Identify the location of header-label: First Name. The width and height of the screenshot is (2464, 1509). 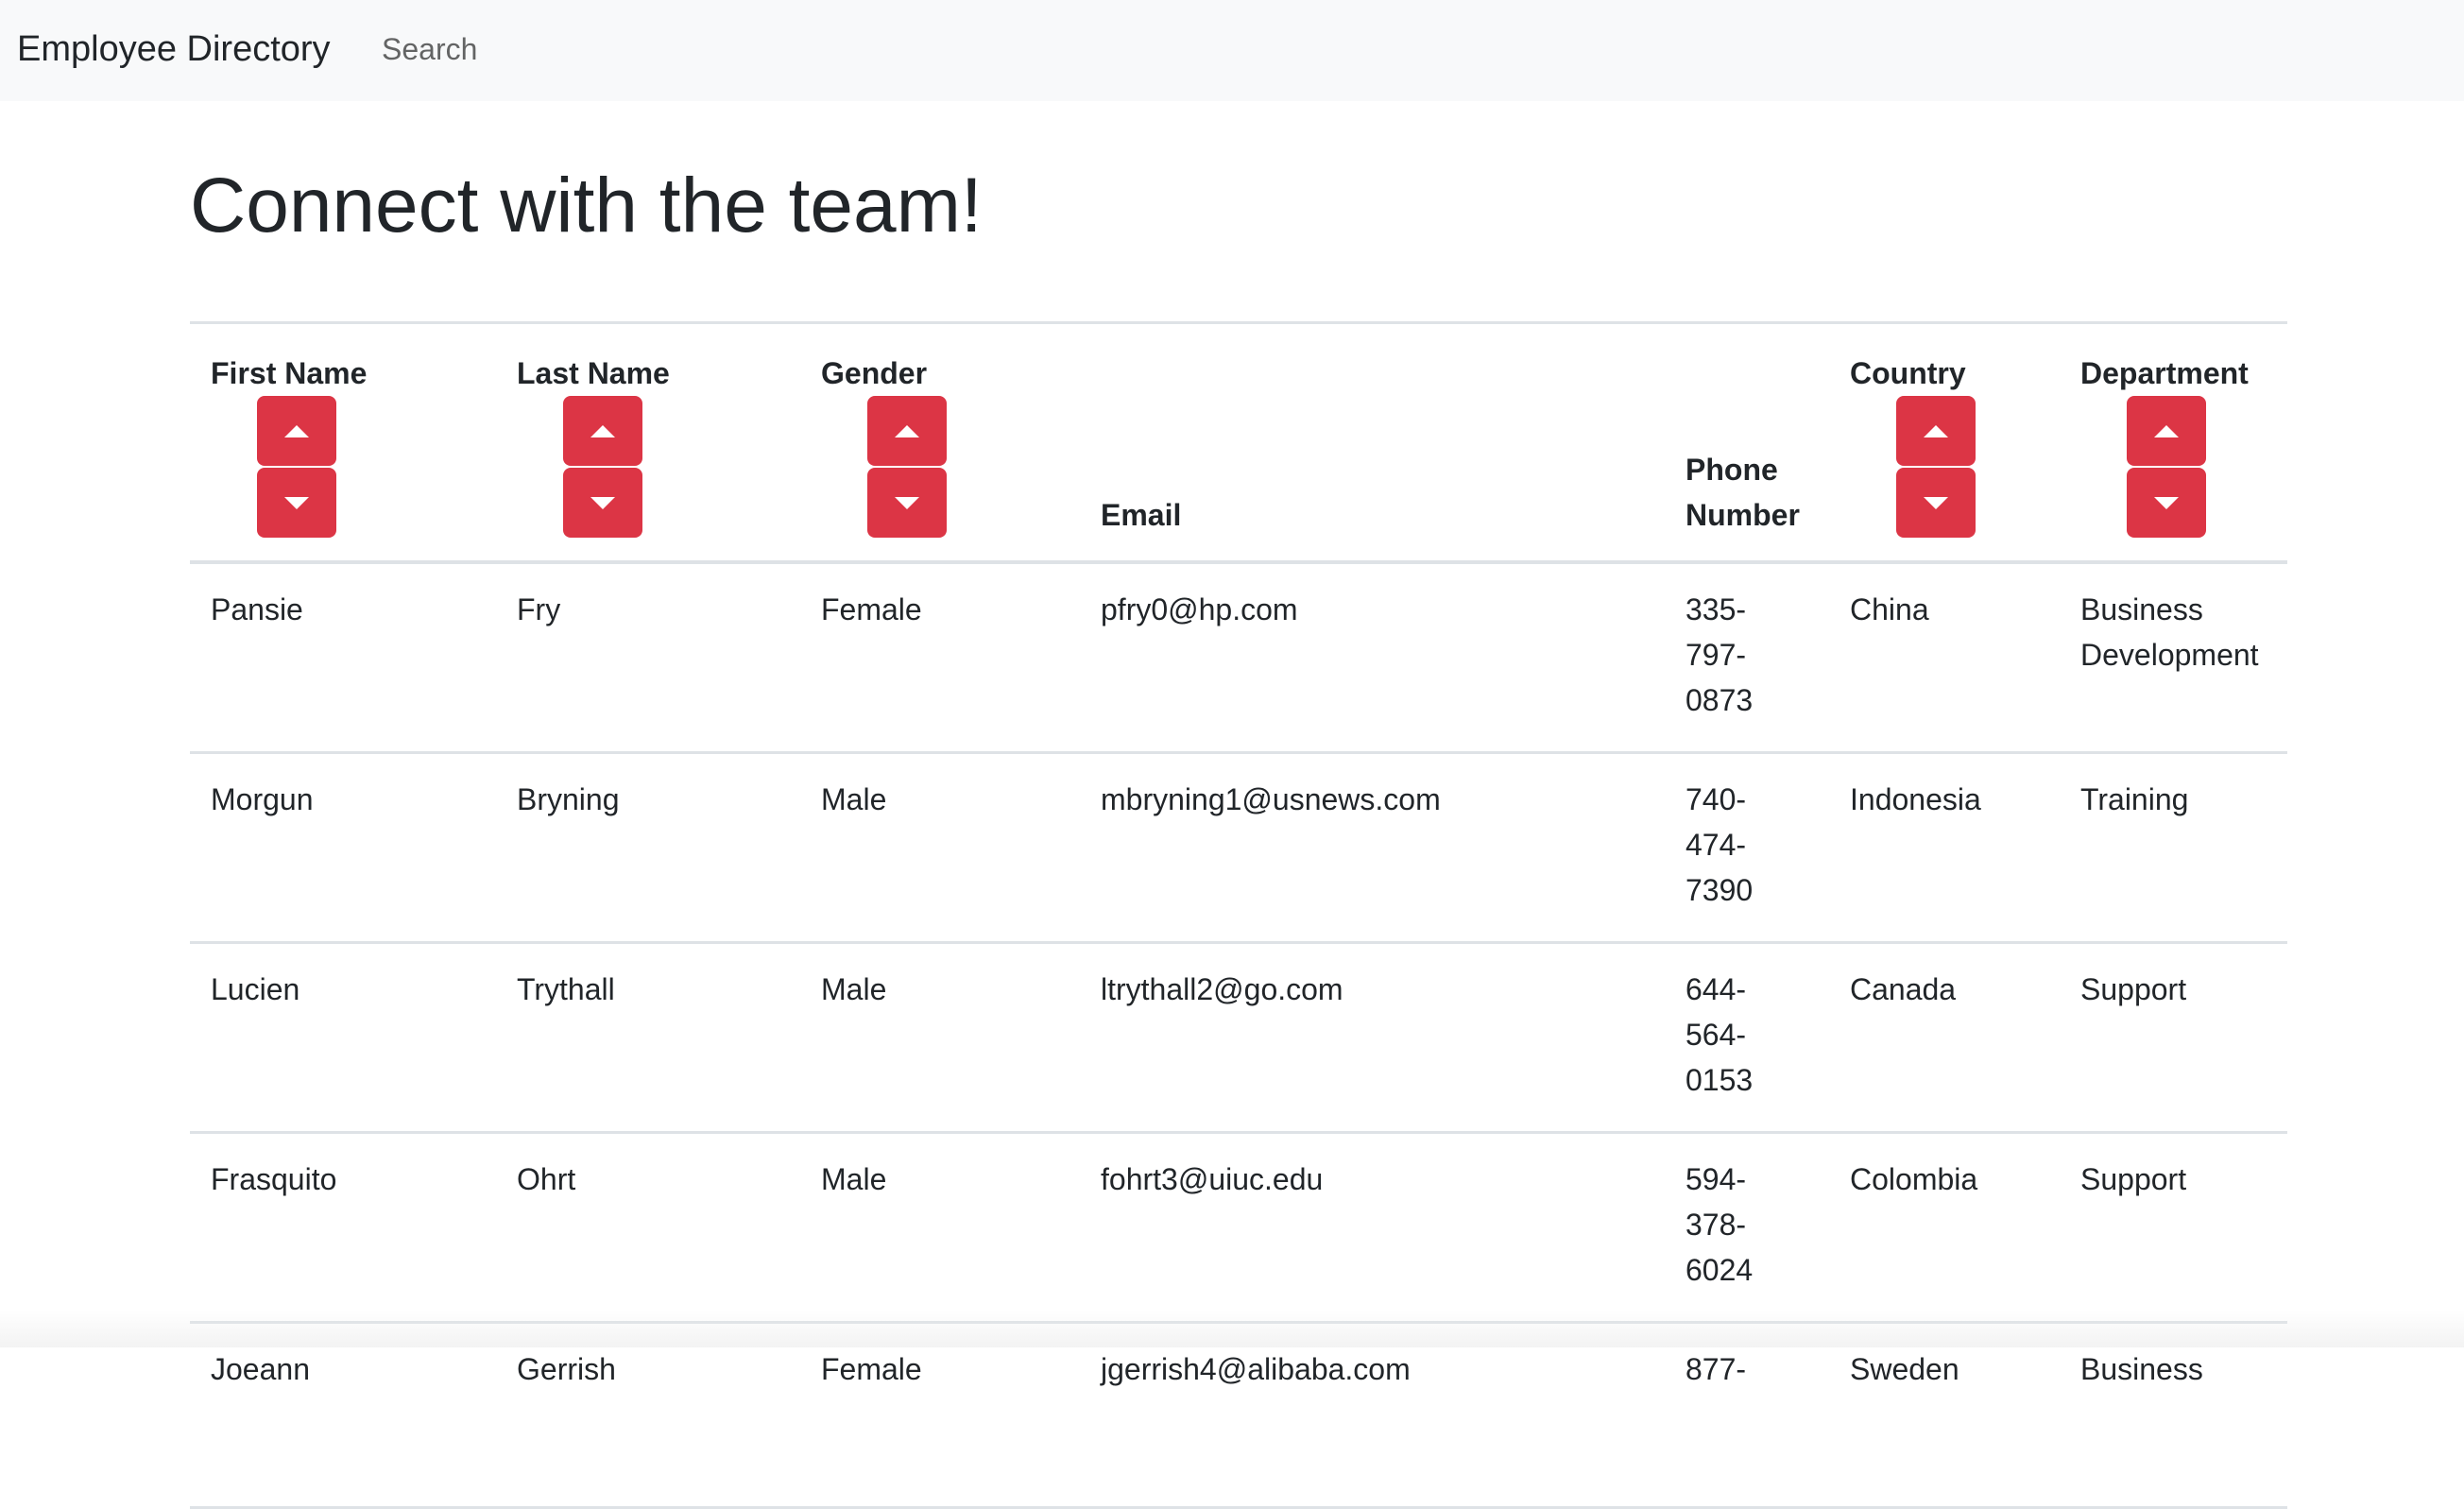
(290, 373).